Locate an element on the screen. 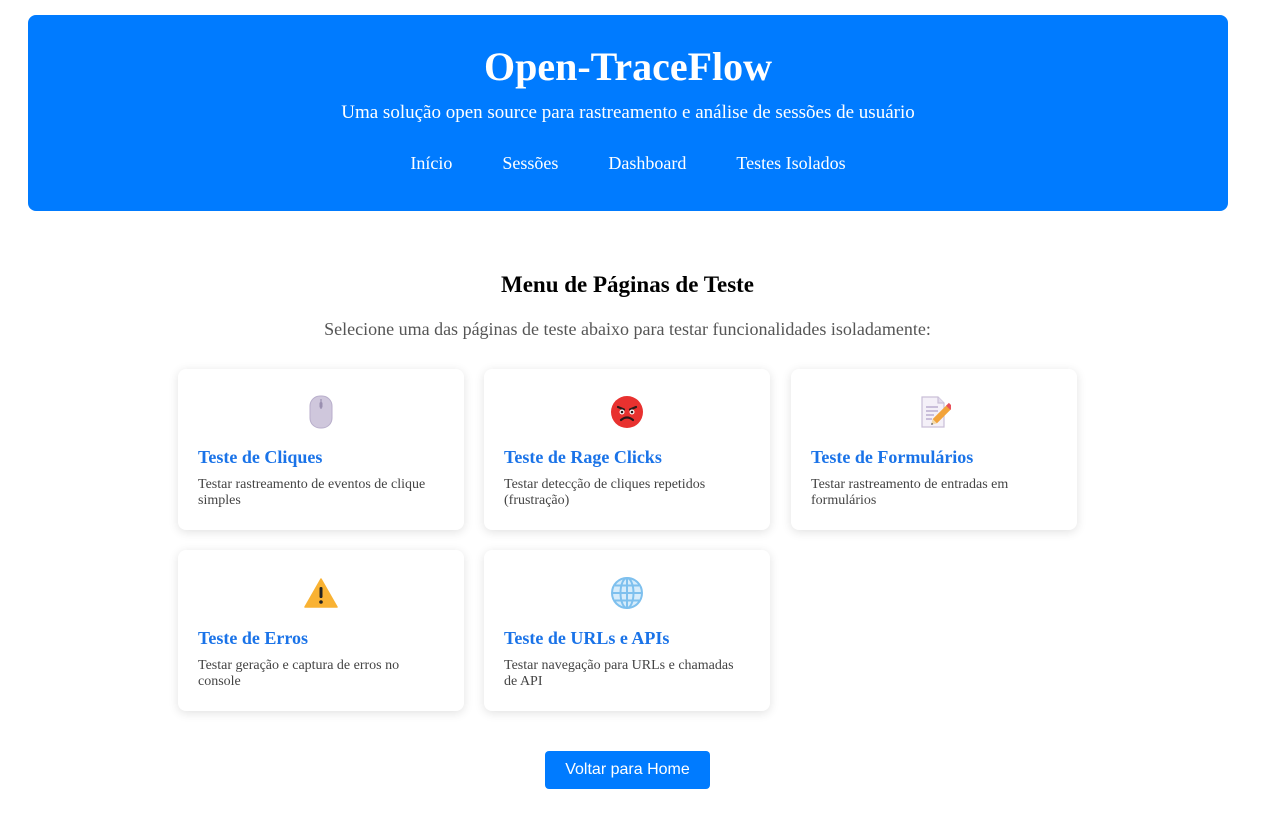 The width and height of the screenshot is (1281, 818). computer-mouse-icon is located at coordinates (321, 412).